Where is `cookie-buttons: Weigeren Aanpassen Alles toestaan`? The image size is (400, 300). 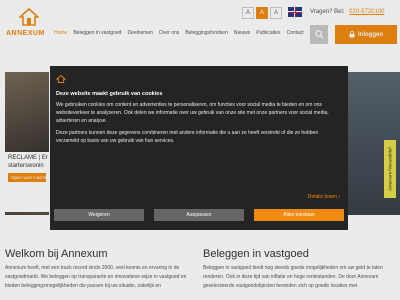
cookie-buttons: Weigeren Aanpassen Alles toestaan is located at coordinates (199, 215).